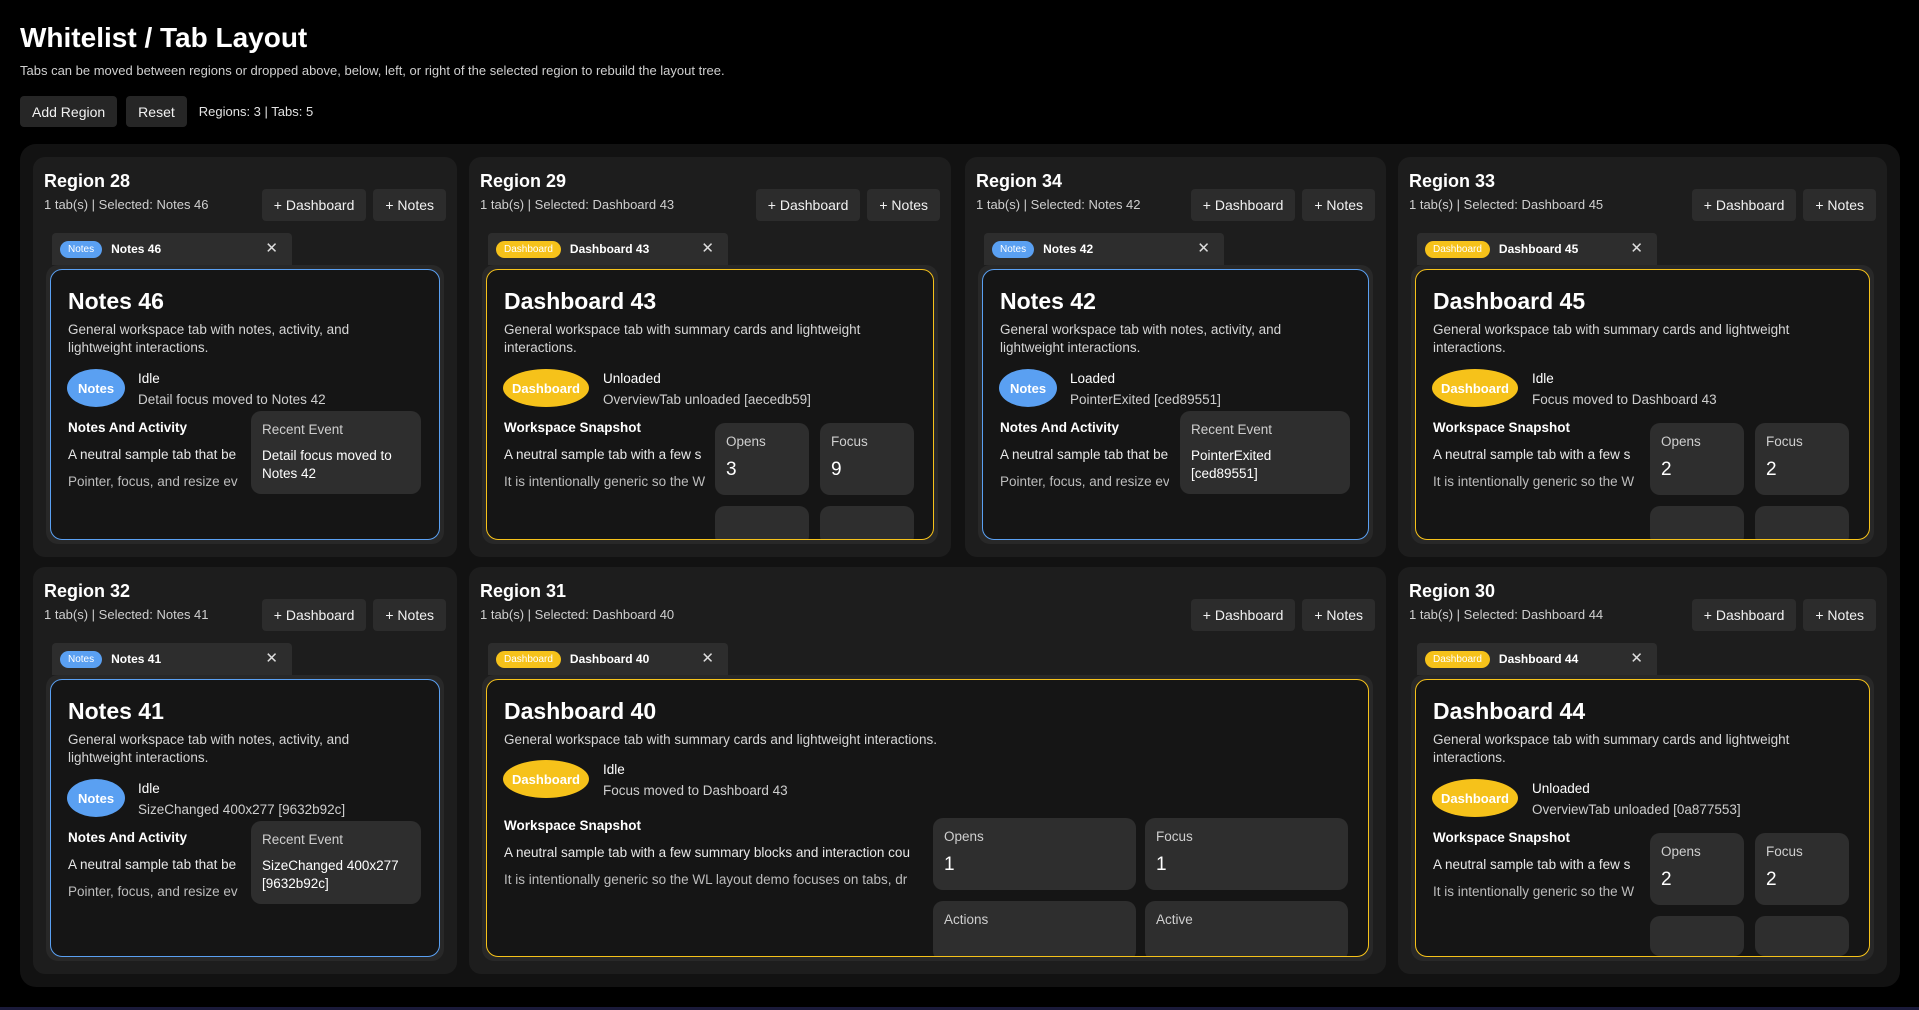  Describe the element at coordinates (1636, 809) in the screenshot. I see `status-message: OverviewTab unloaded [0a877553]` at that location.